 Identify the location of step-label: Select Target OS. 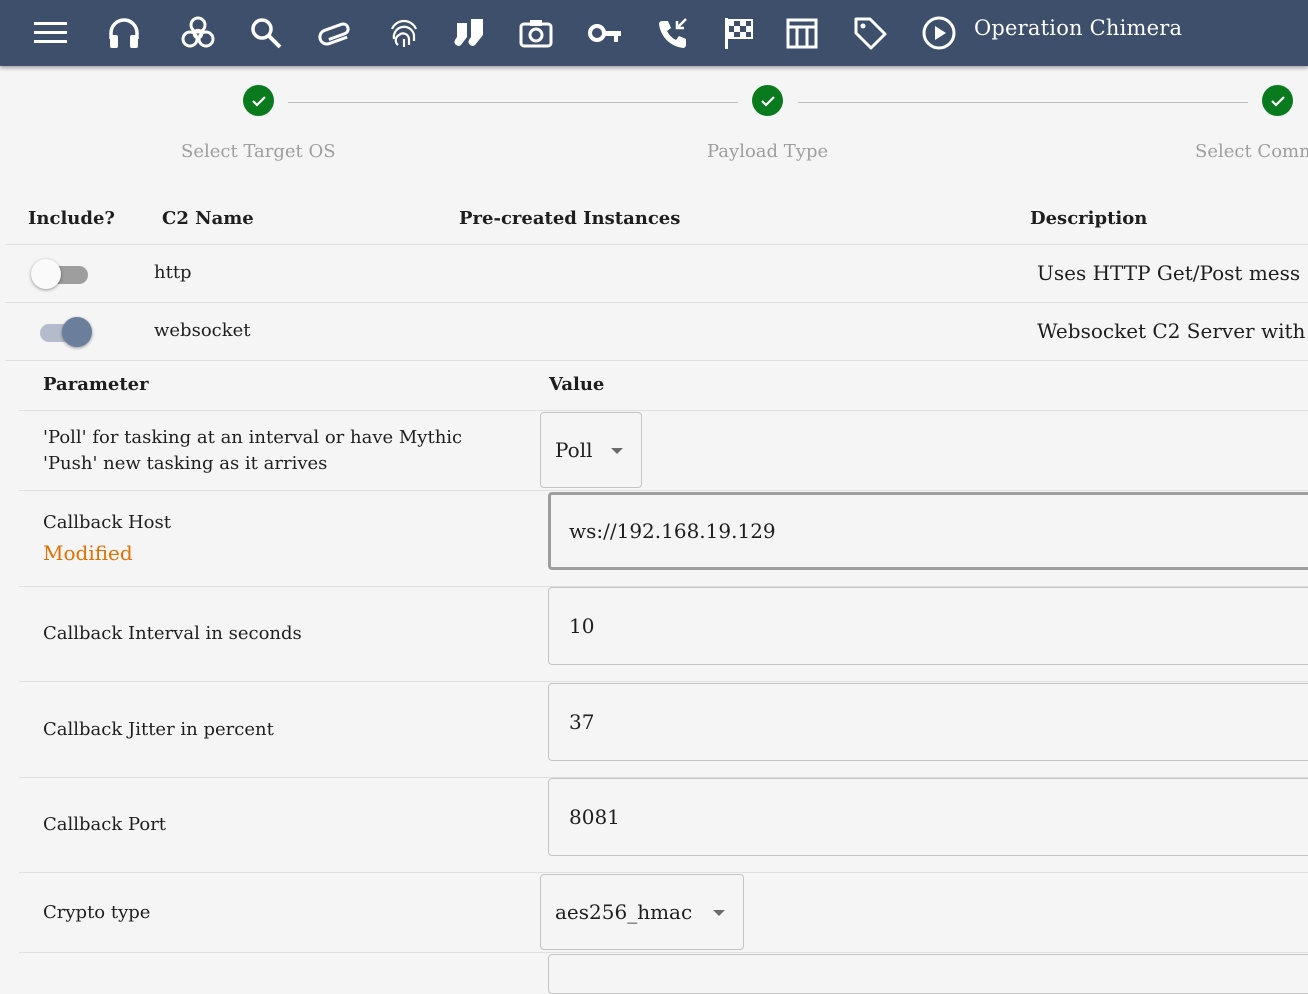
(258, 151).